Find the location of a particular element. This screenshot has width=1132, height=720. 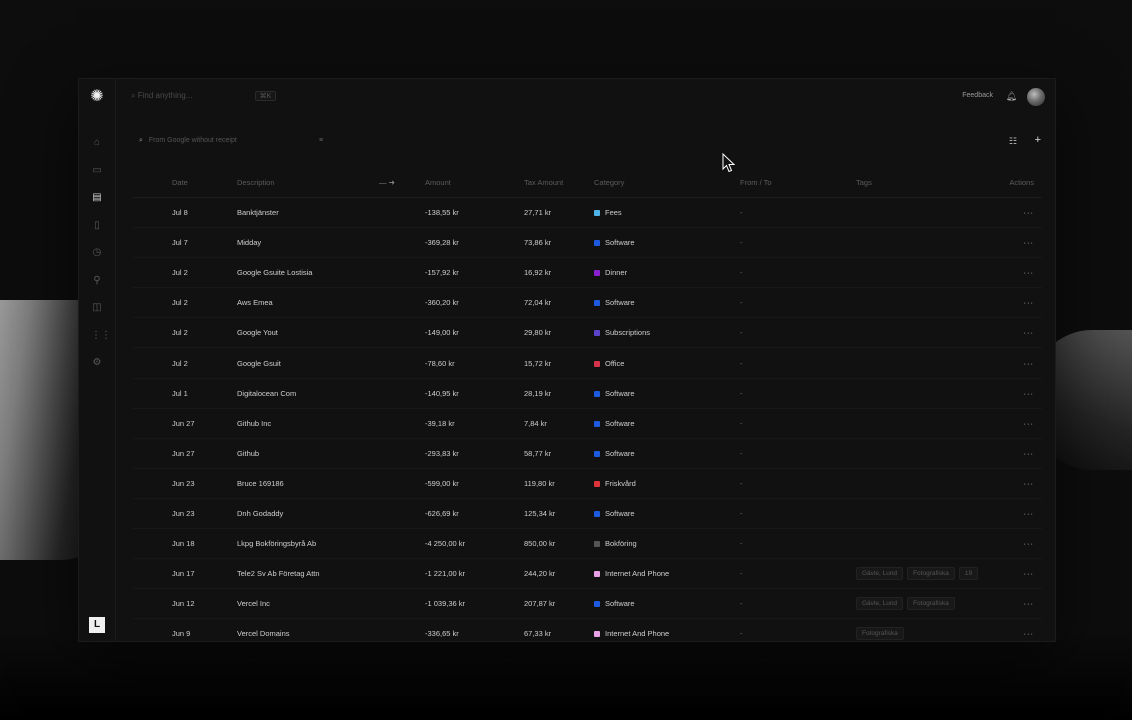

workspace-logo-icon: L is located at coordinates (97, 625).